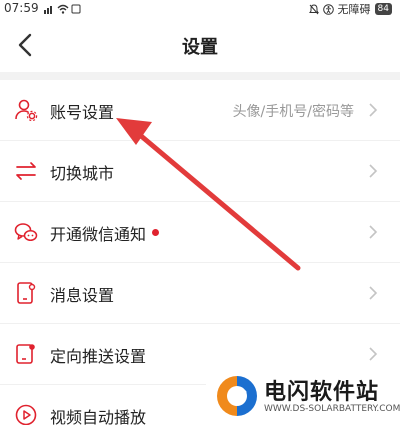 Image resolution: width=400 pixels, height=425 pixels. Describe the element at coordinates (200, 47) in the screenshot. I see `page-title: 设置` at that location.